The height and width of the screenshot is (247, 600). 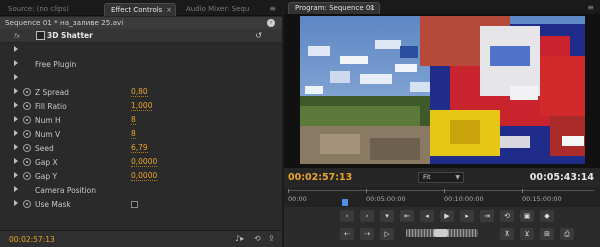 I want to click on tab-source-label: Source: (no clips), so click(x=38, y=9).